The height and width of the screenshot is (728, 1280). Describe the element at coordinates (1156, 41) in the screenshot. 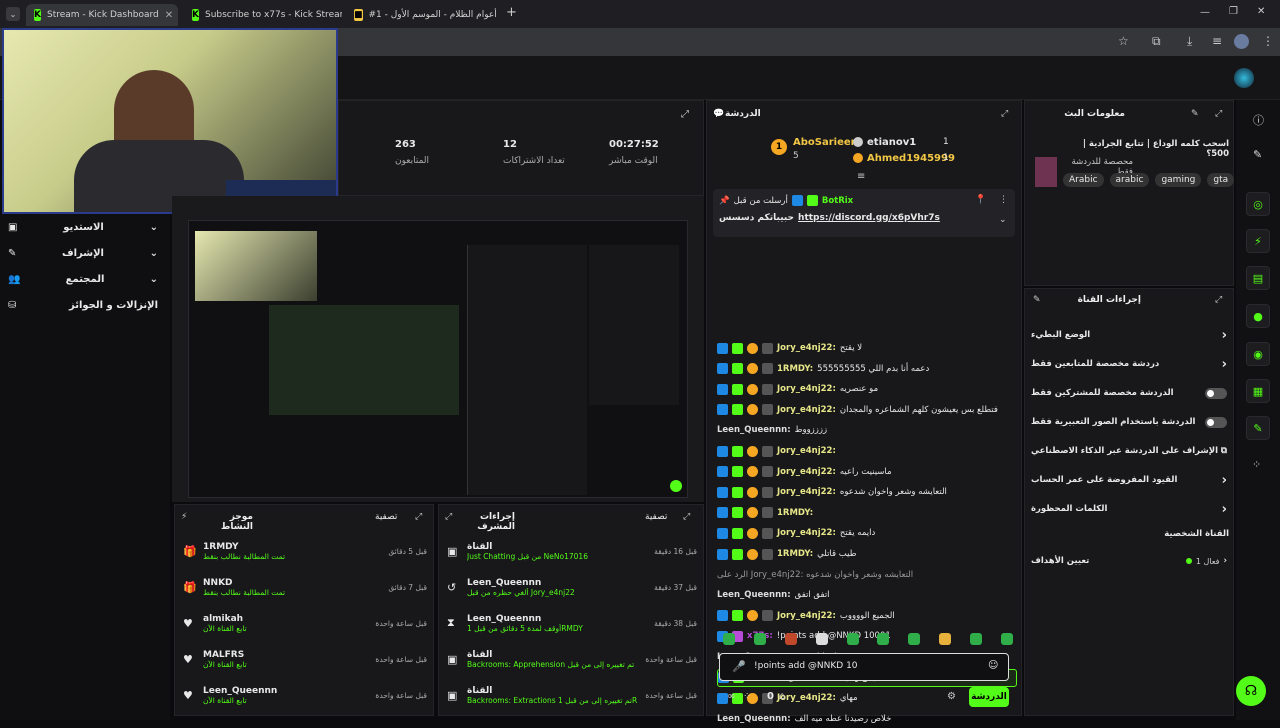

I see `extensions-icon: ⧉` at that location.